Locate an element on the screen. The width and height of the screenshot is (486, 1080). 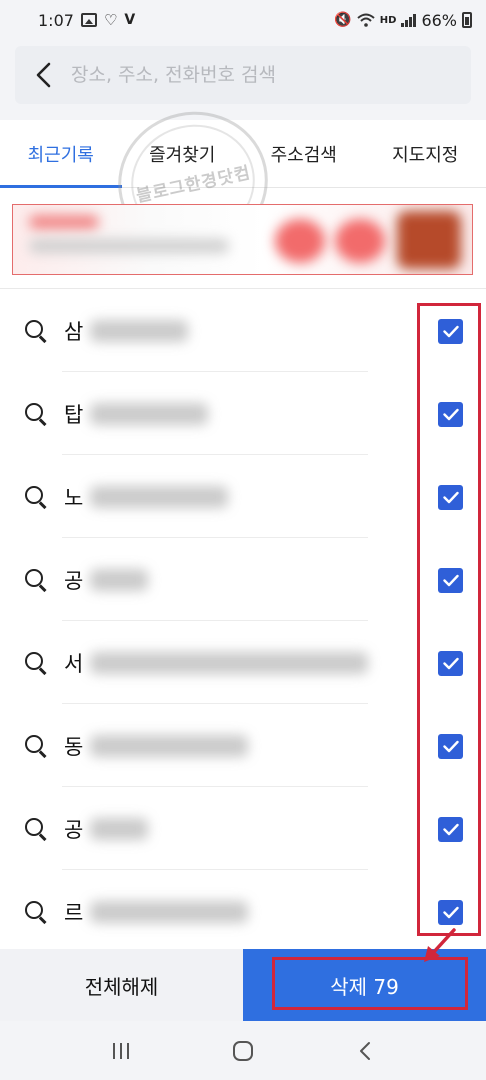
search-header is located at coordinates (243, 80).